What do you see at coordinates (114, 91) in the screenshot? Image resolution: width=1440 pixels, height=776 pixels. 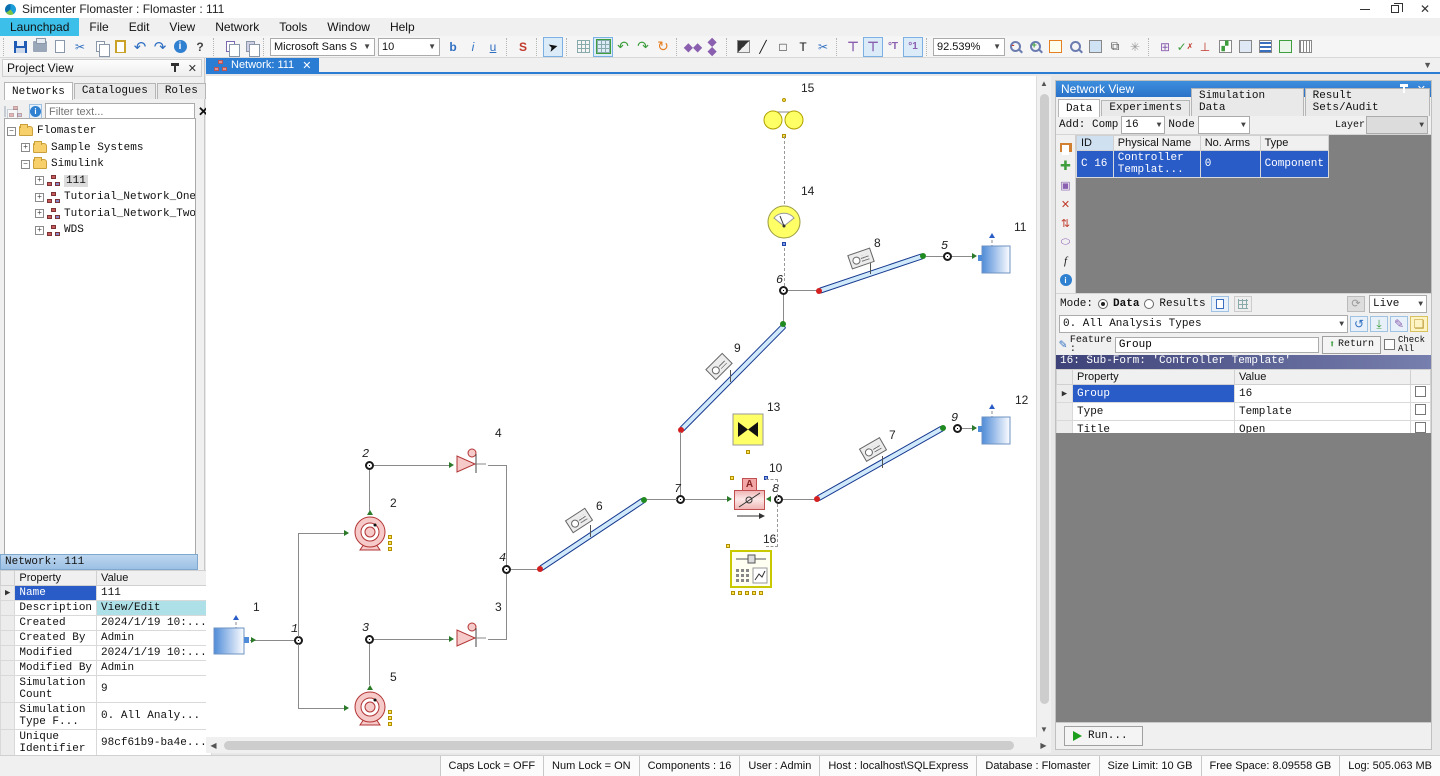 I see `tab-catalogues: Catalogues` at bounding box center [114, 91].